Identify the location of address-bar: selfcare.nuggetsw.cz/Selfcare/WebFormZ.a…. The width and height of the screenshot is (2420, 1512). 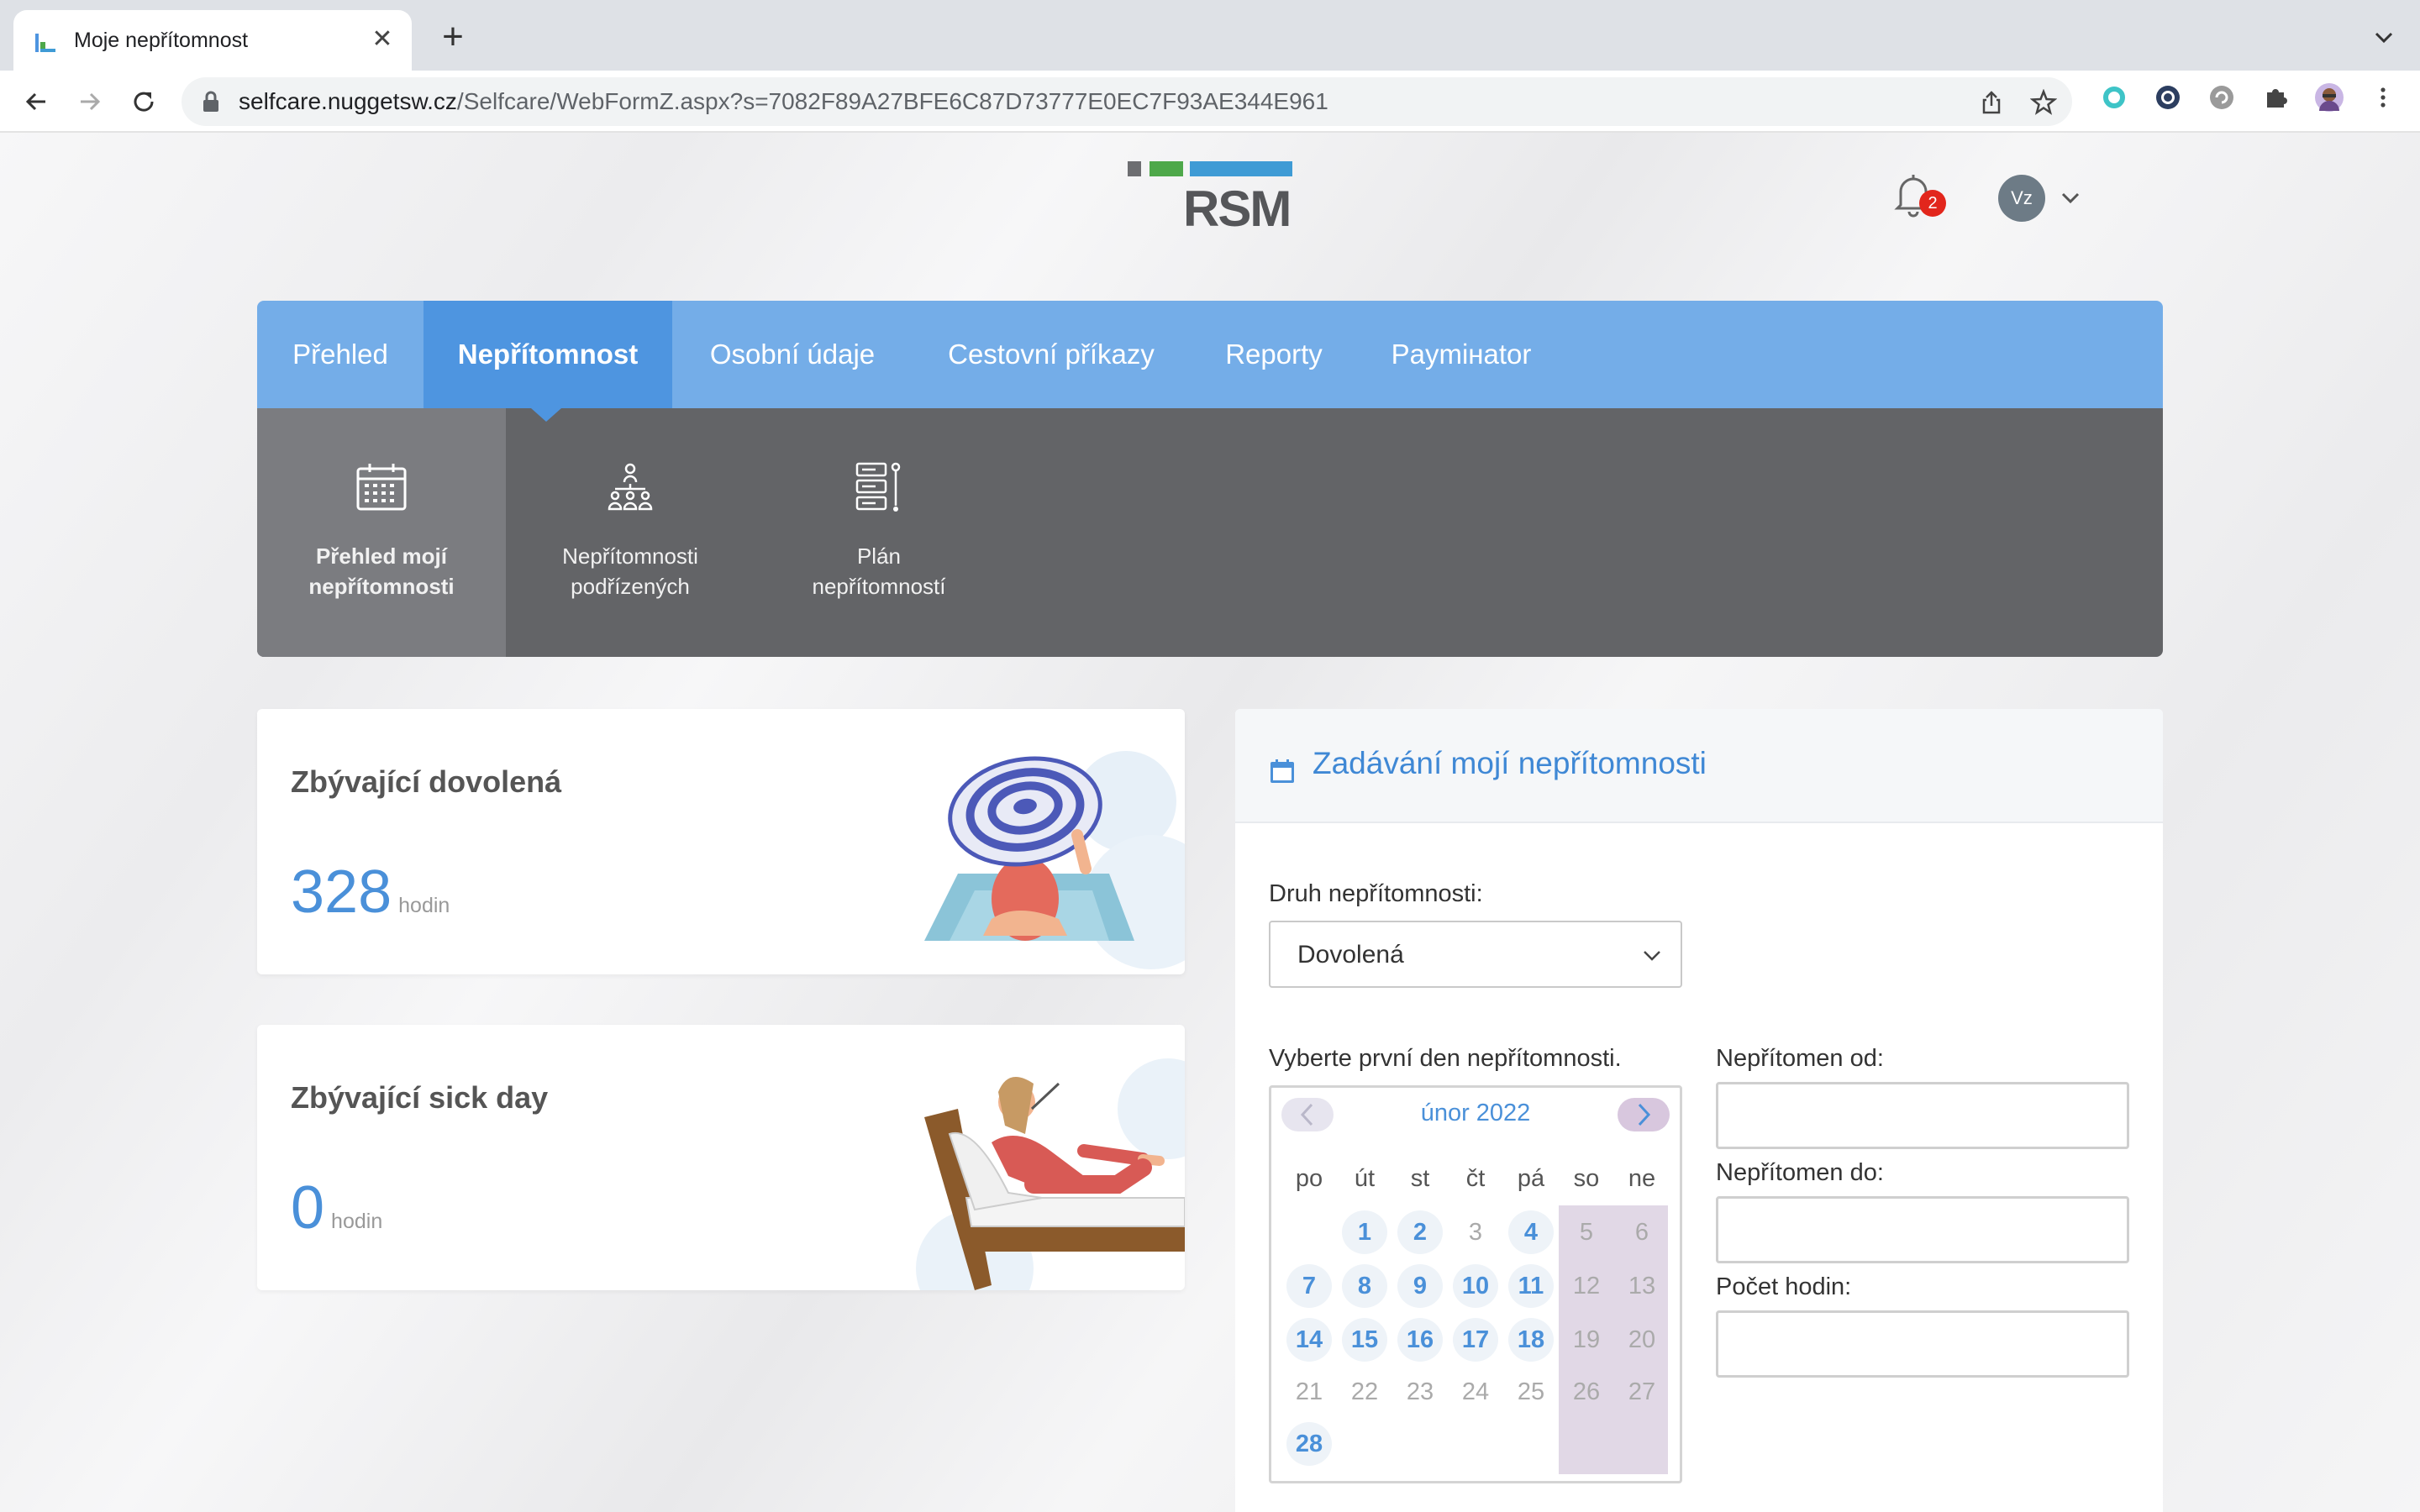
(1127, 101).